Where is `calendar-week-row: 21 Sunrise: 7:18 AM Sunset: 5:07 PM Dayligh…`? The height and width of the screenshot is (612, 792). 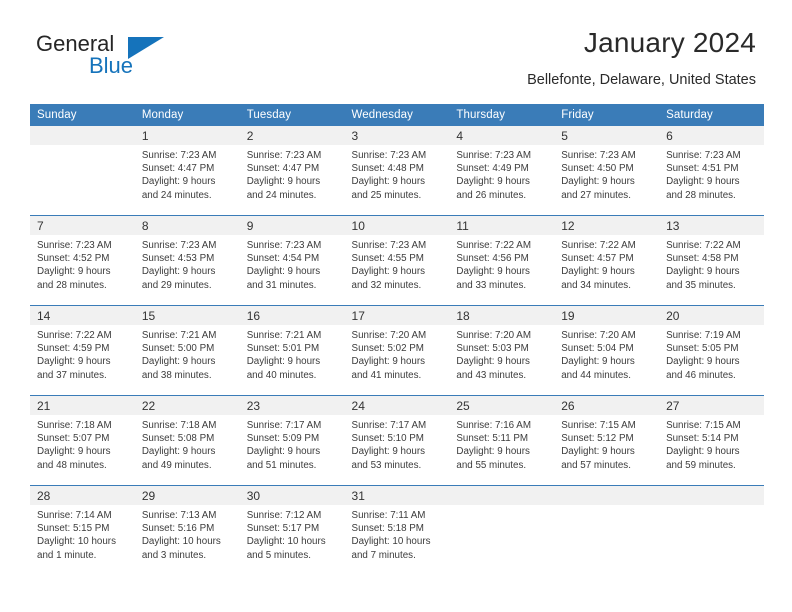 calendar-week-row: 21 Sunrise: 7:18 AM Sunset: 5:07 PM Dayligh… is located at coordinates (397, 440).